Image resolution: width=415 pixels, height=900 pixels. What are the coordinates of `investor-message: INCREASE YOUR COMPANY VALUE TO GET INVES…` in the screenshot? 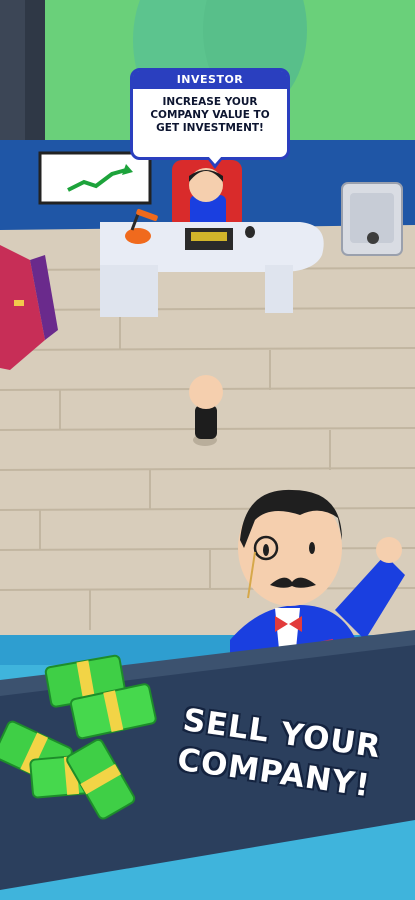 It's located at (210, 112).